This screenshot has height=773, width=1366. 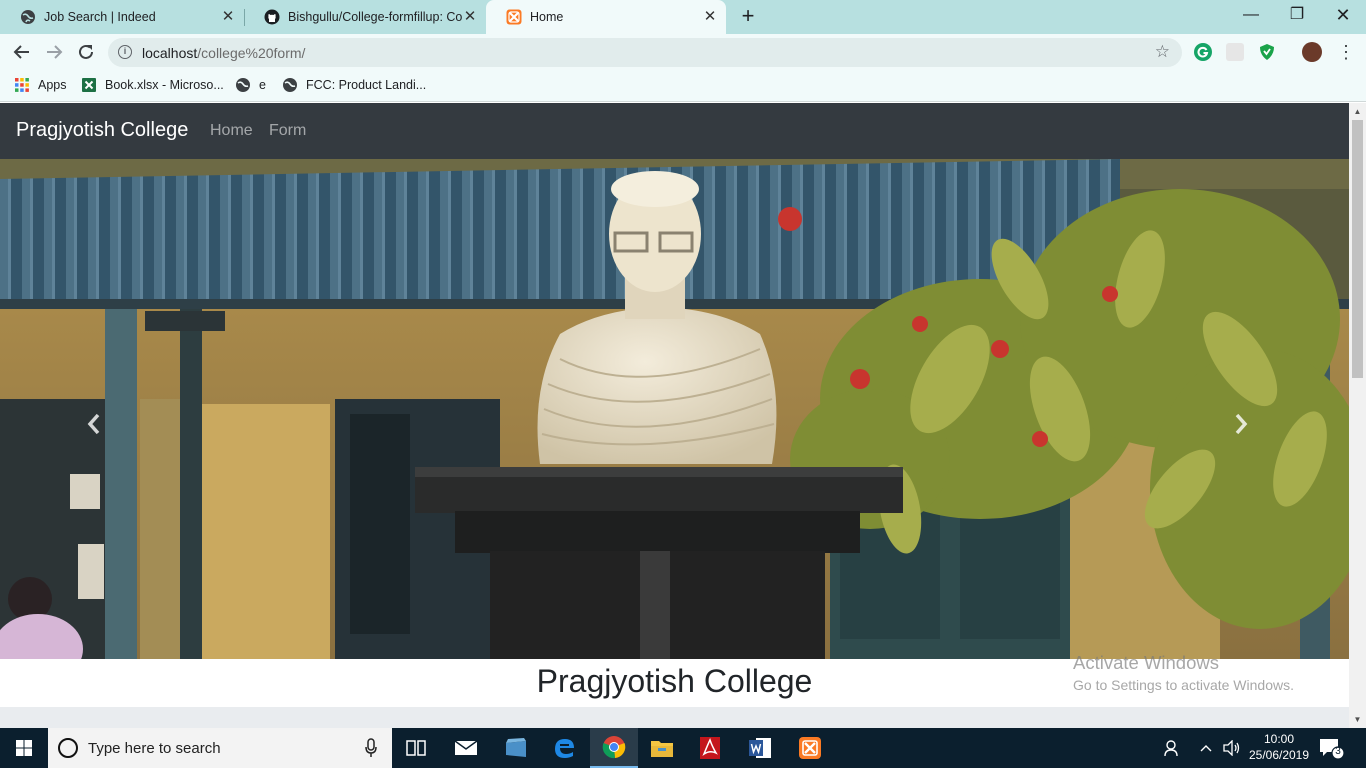 What do you see at coordinates (102, 130) in the screenshot?
I see `site-brand: Pragjyotish College` at bounding box center [102, 130].